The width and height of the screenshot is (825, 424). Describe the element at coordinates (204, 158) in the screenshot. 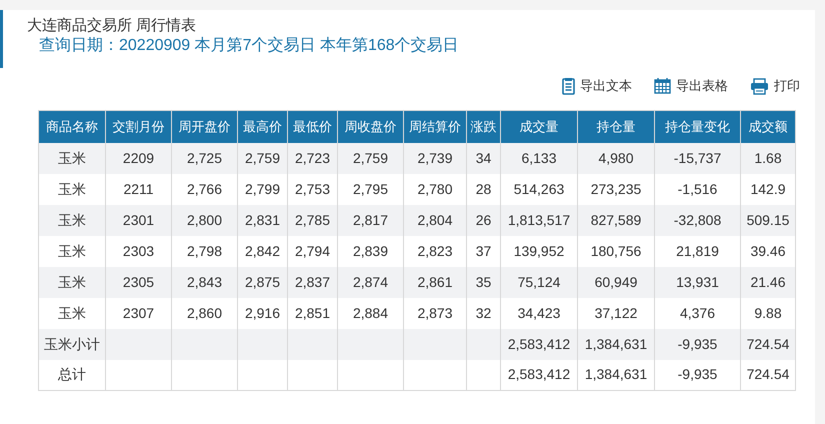

I see `table-cell: 2,725` at that location.